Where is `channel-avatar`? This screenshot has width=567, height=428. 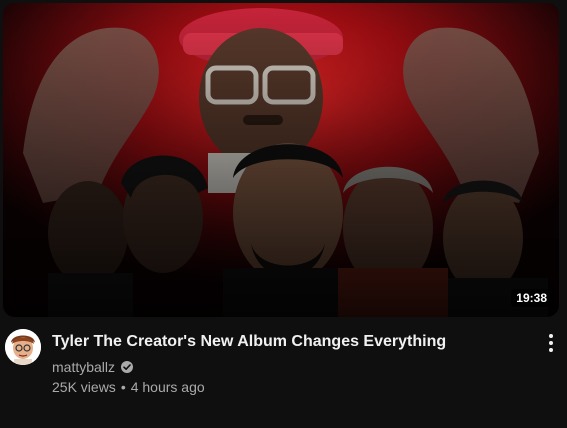
channel-avatar is located at coordinates (23, 347).